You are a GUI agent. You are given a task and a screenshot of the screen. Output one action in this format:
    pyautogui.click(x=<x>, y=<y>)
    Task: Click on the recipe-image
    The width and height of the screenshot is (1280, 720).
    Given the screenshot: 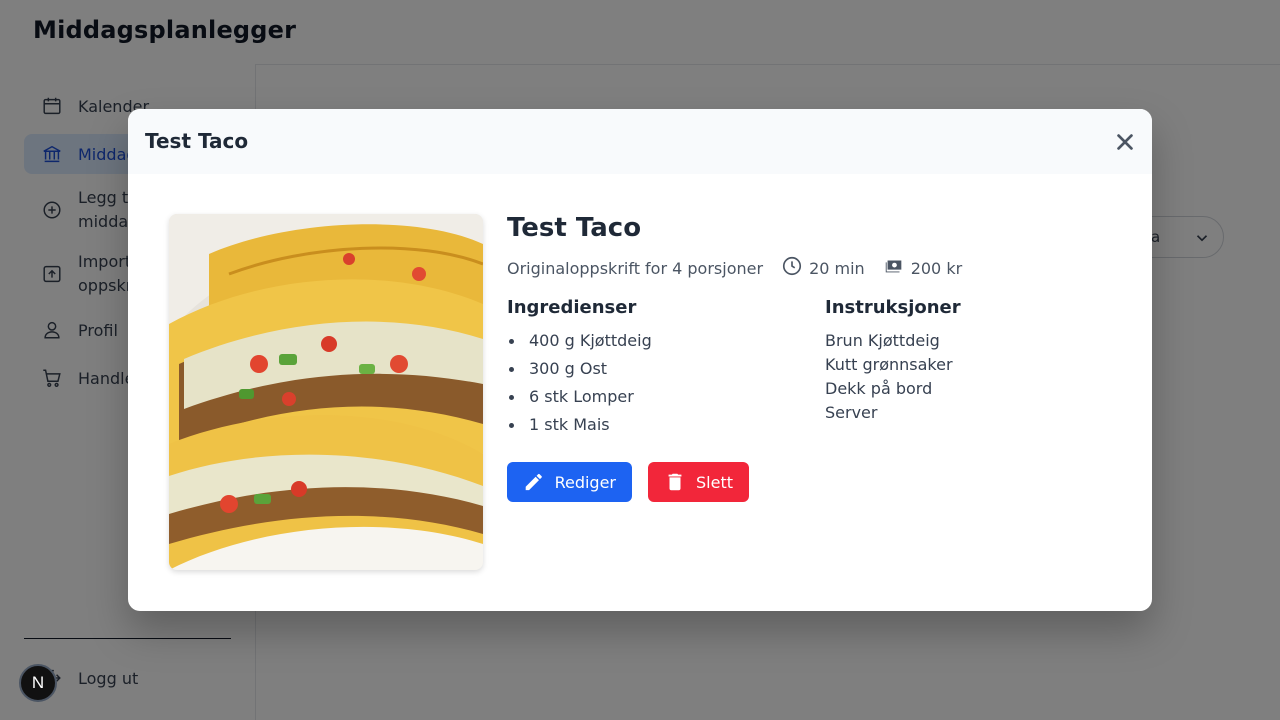 What is the action you would take?
    pyautogui.click(x=326, y=392)
    